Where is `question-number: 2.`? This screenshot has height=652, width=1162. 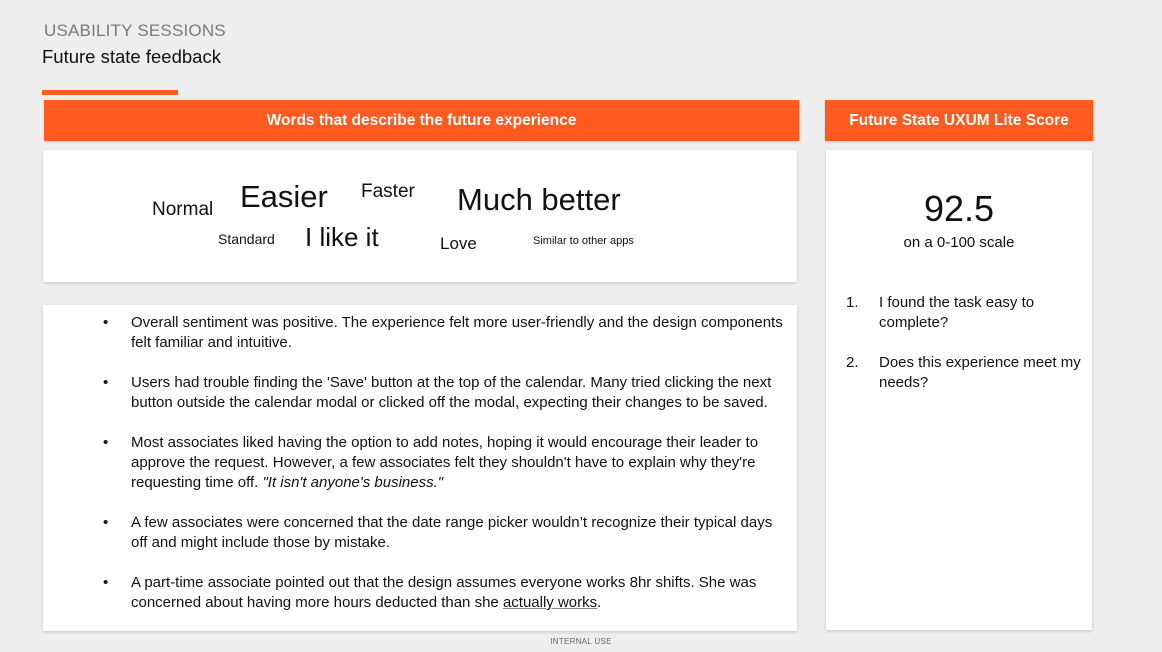
question-number: 2. is located at coordinates (852, 362).